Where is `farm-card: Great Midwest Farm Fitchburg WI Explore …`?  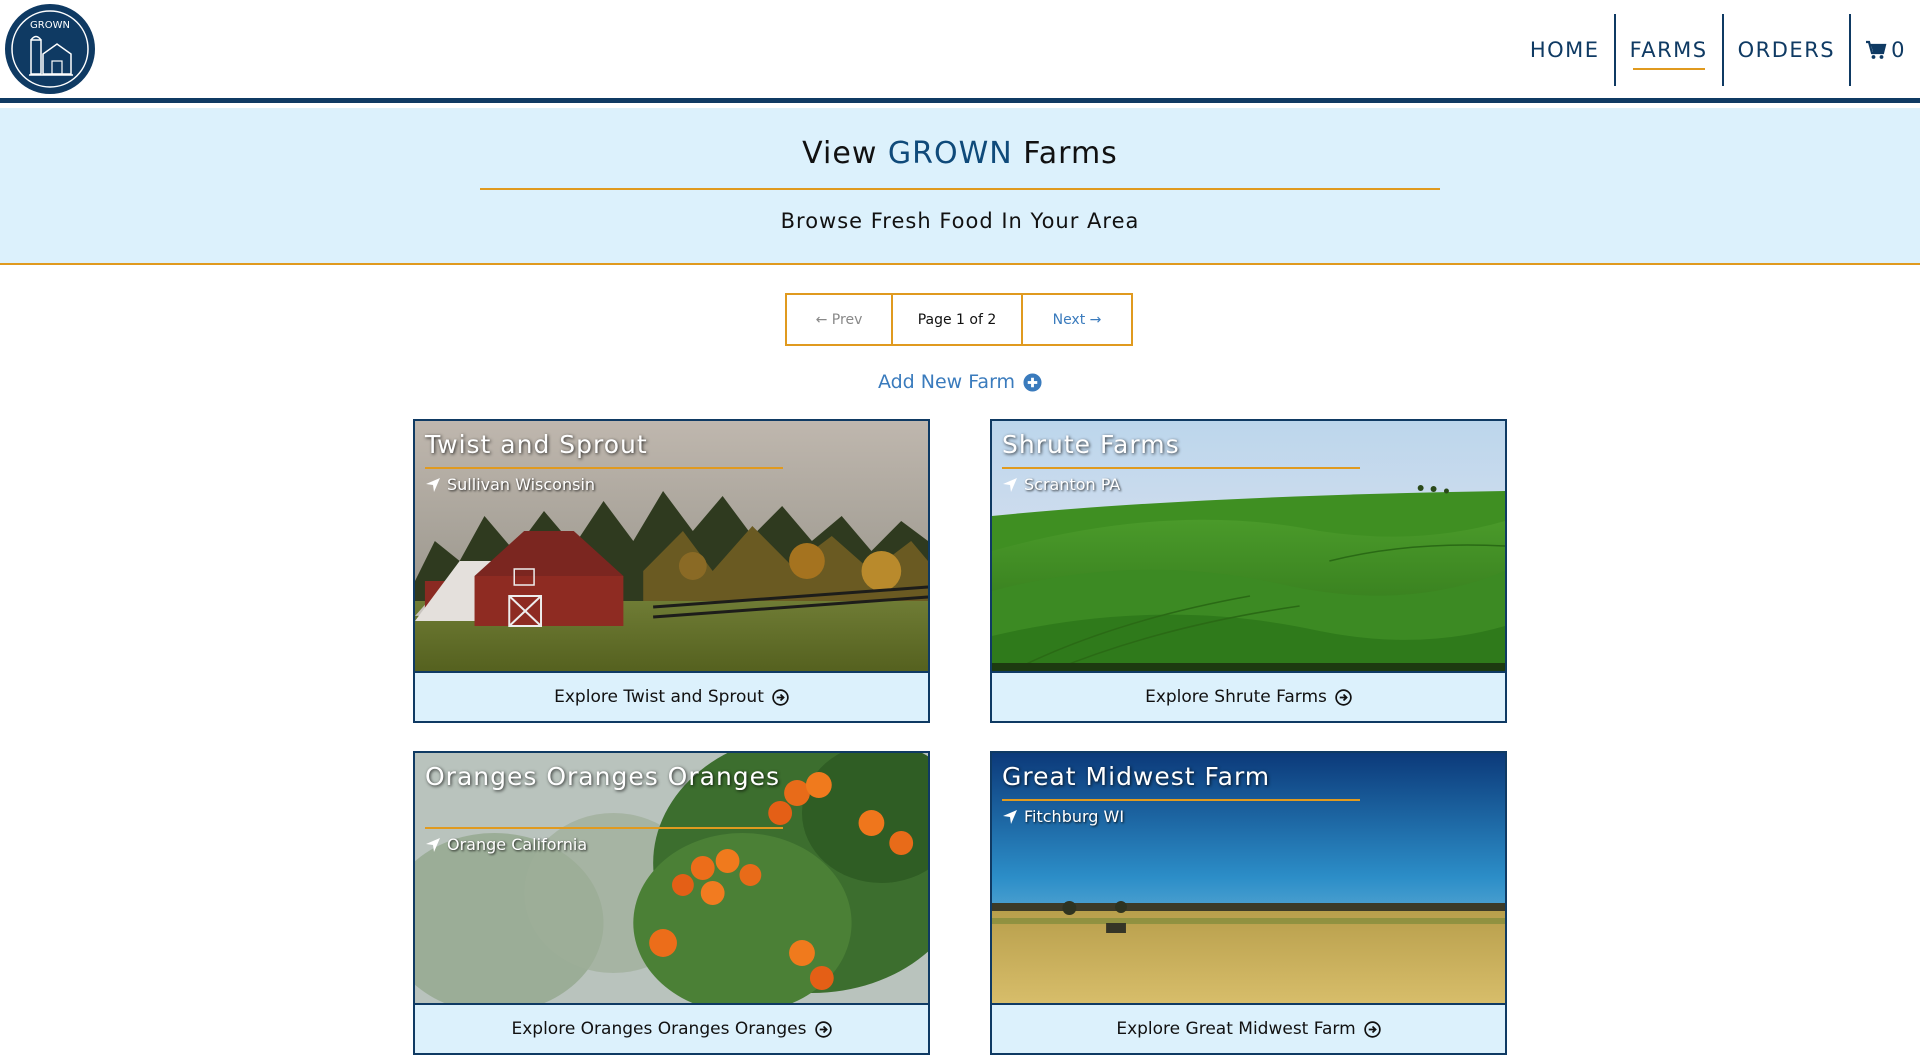 farm-card: Great Midwest Farm Fitchburg WI Explore … is located at coordinates (1248, 903).